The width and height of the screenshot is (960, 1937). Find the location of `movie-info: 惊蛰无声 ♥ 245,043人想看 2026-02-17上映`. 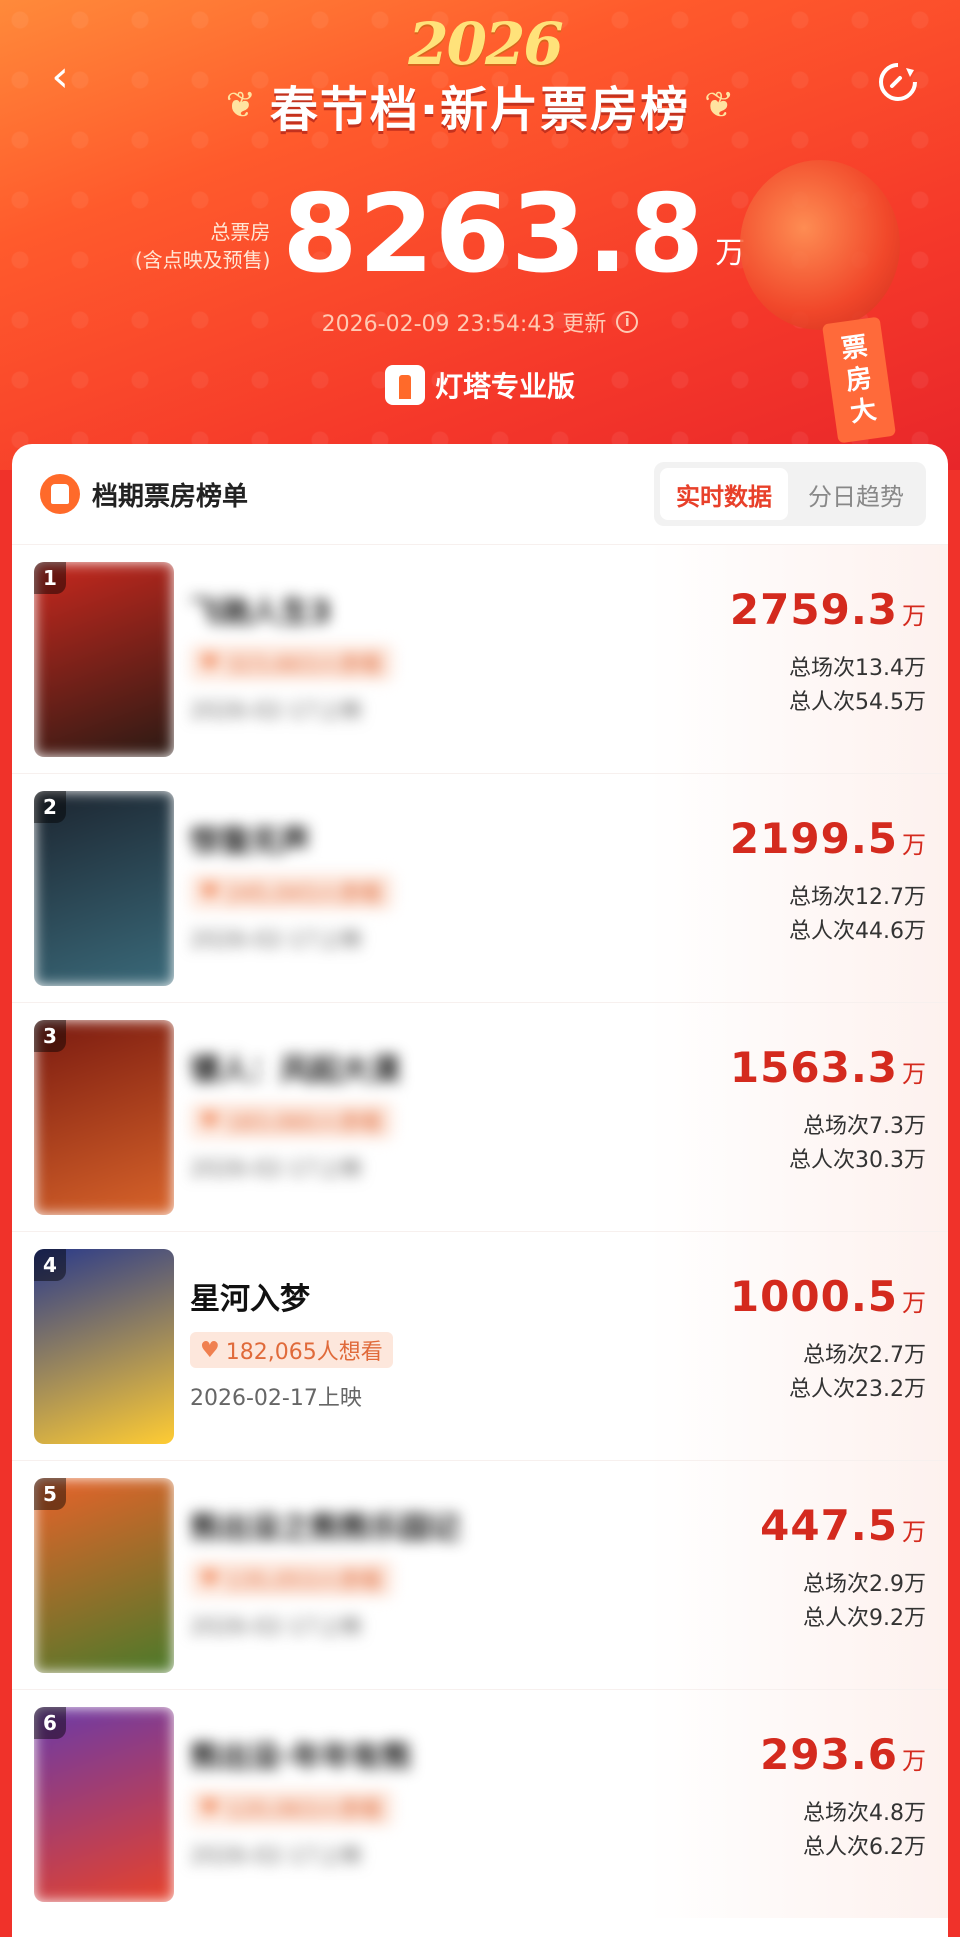

movie-info: 惊蛰无声 ♥ 245,043人想看 2026-02-17上映 is located at coordinates (360, 888).